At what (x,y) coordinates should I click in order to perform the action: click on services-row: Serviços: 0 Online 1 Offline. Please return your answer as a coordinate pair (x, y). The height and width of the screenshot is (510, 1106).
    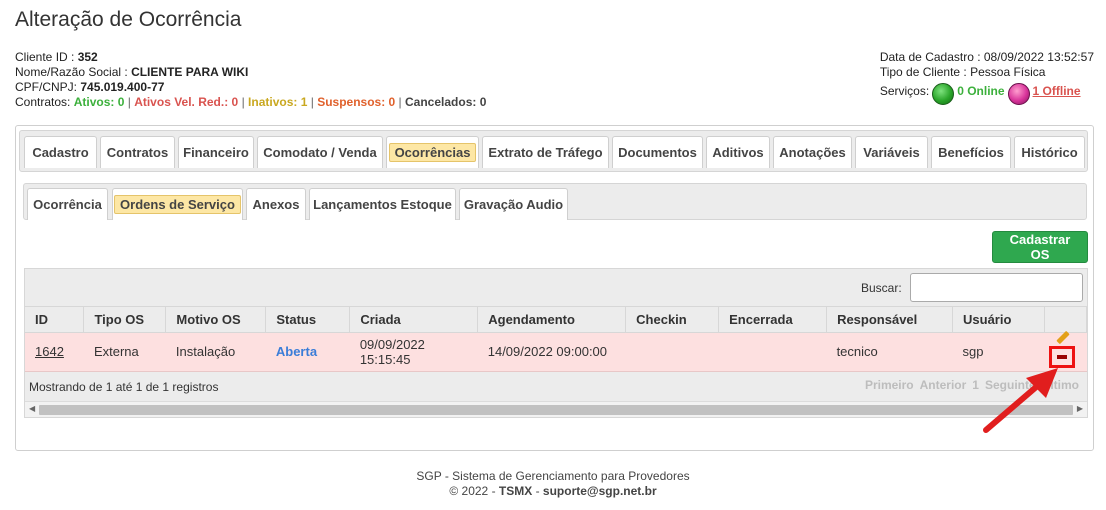
    Looking at the image, I should click on (987, 92).